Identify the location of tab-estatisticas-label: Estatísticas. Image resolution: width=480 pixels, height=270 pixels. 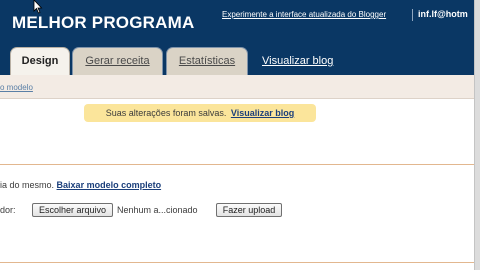
(207, 61).